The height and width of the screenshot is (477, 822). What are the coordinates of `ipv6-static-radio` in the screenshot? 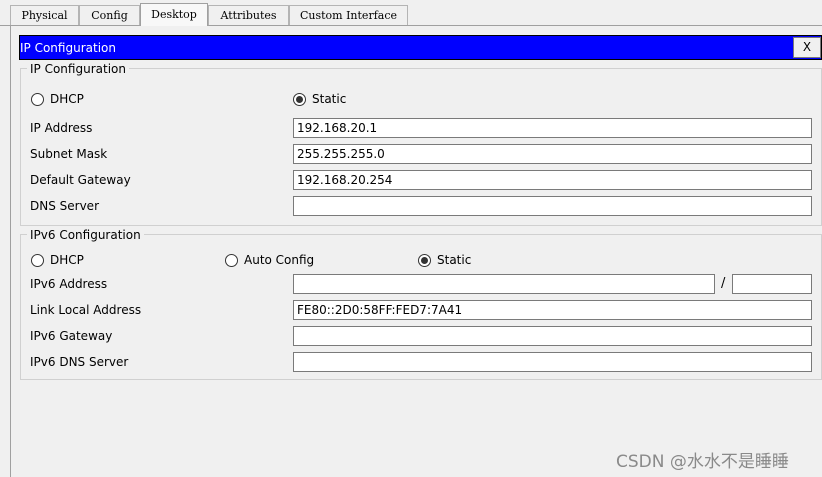 It's located at (424, 260).